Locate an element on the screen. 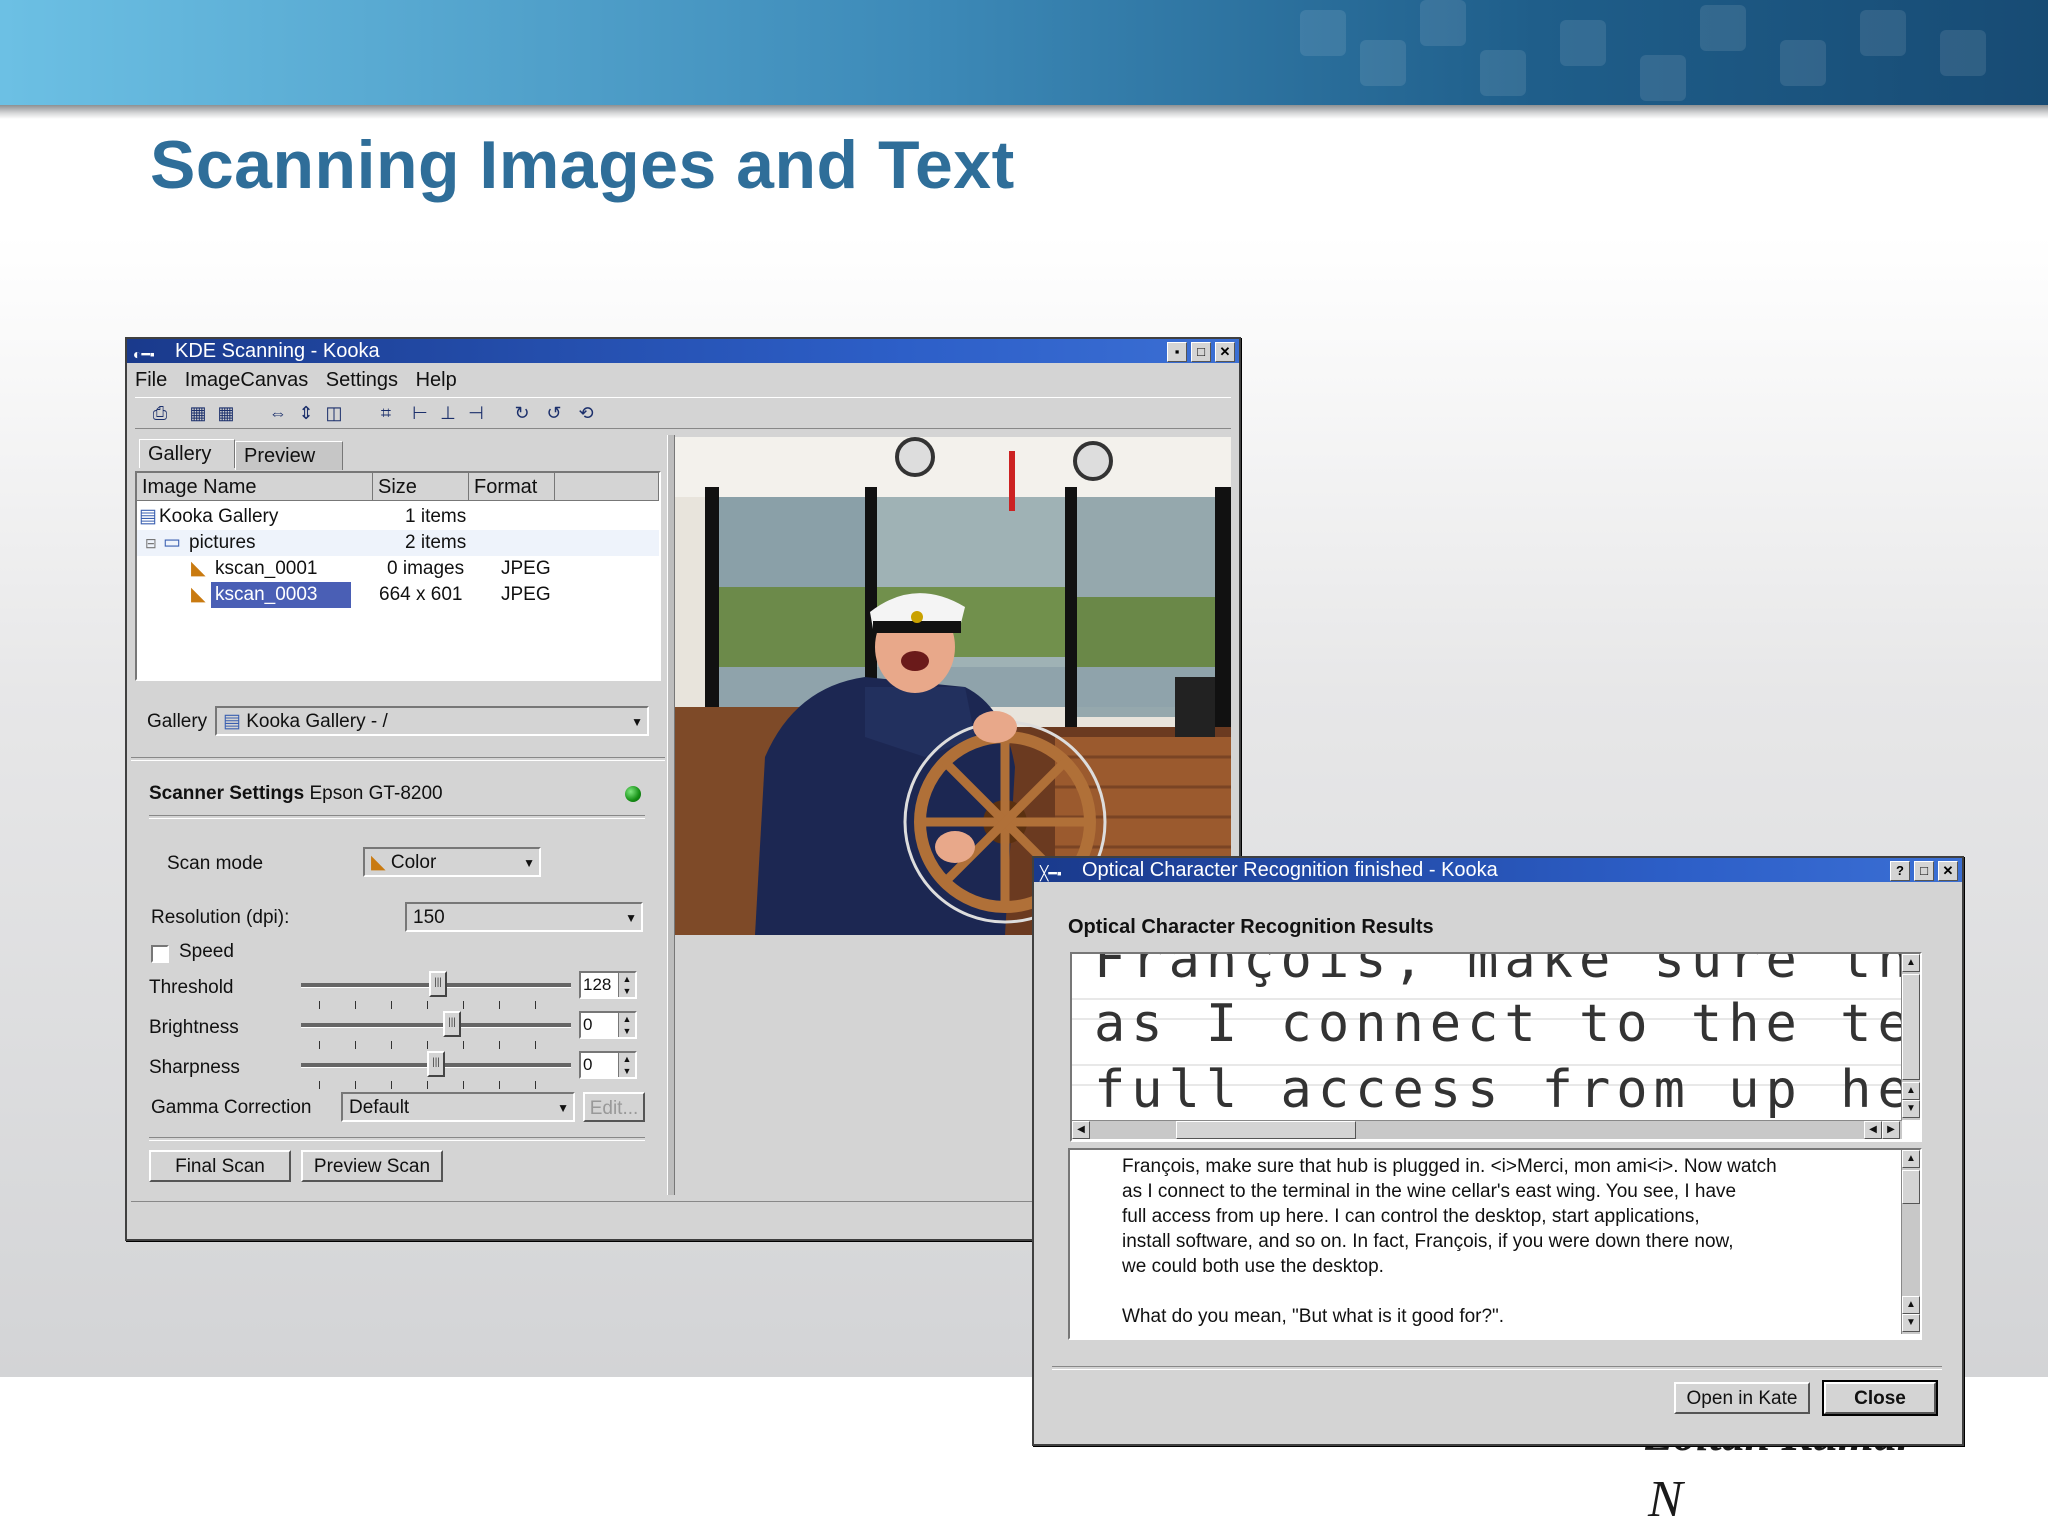 The image size is (2048, 1536). slide-title: Scanning Images and Text is located at coordinates (582, 165).